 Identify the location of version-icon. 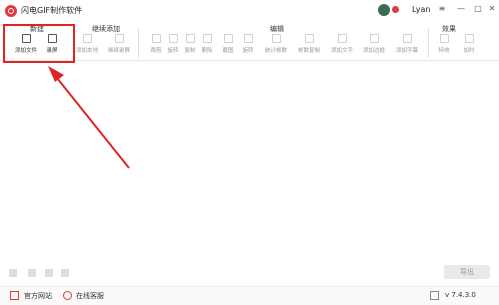
(434, 295).